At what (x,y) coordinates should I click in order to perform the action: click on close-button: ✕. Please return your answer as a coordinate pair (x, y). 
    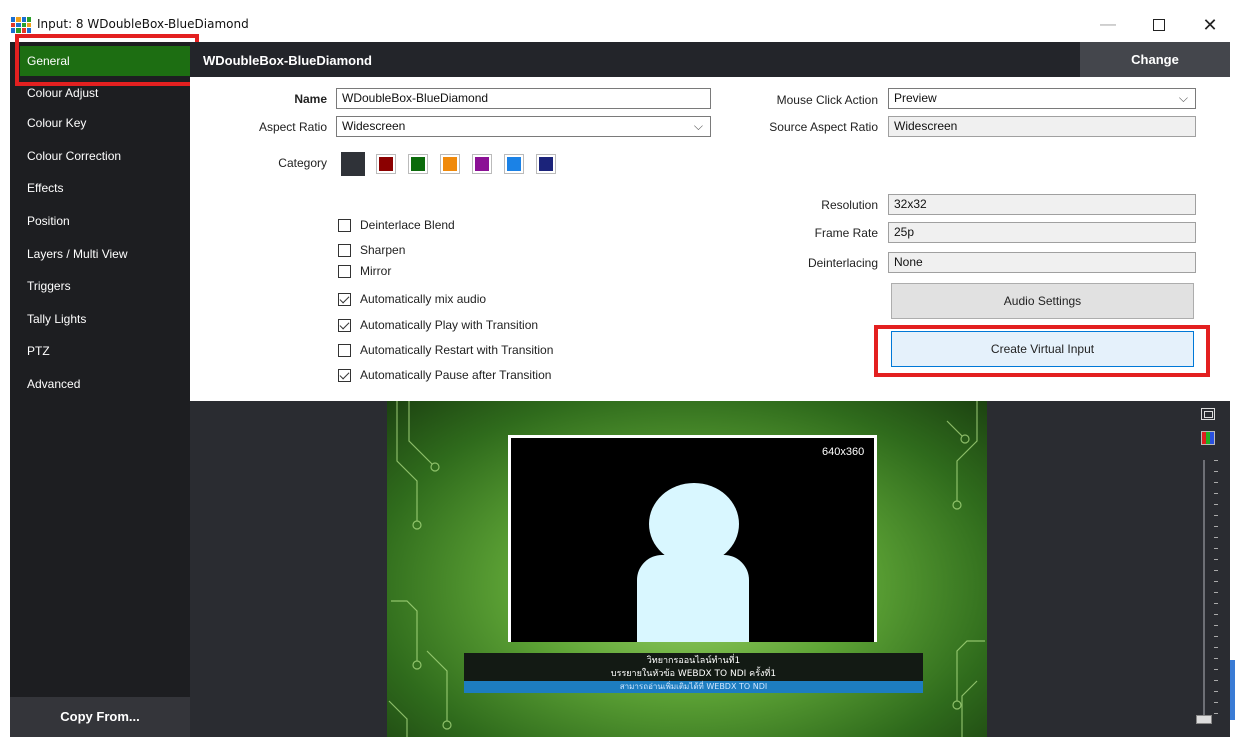
    Looking at the image, I should click on (1210, 25).